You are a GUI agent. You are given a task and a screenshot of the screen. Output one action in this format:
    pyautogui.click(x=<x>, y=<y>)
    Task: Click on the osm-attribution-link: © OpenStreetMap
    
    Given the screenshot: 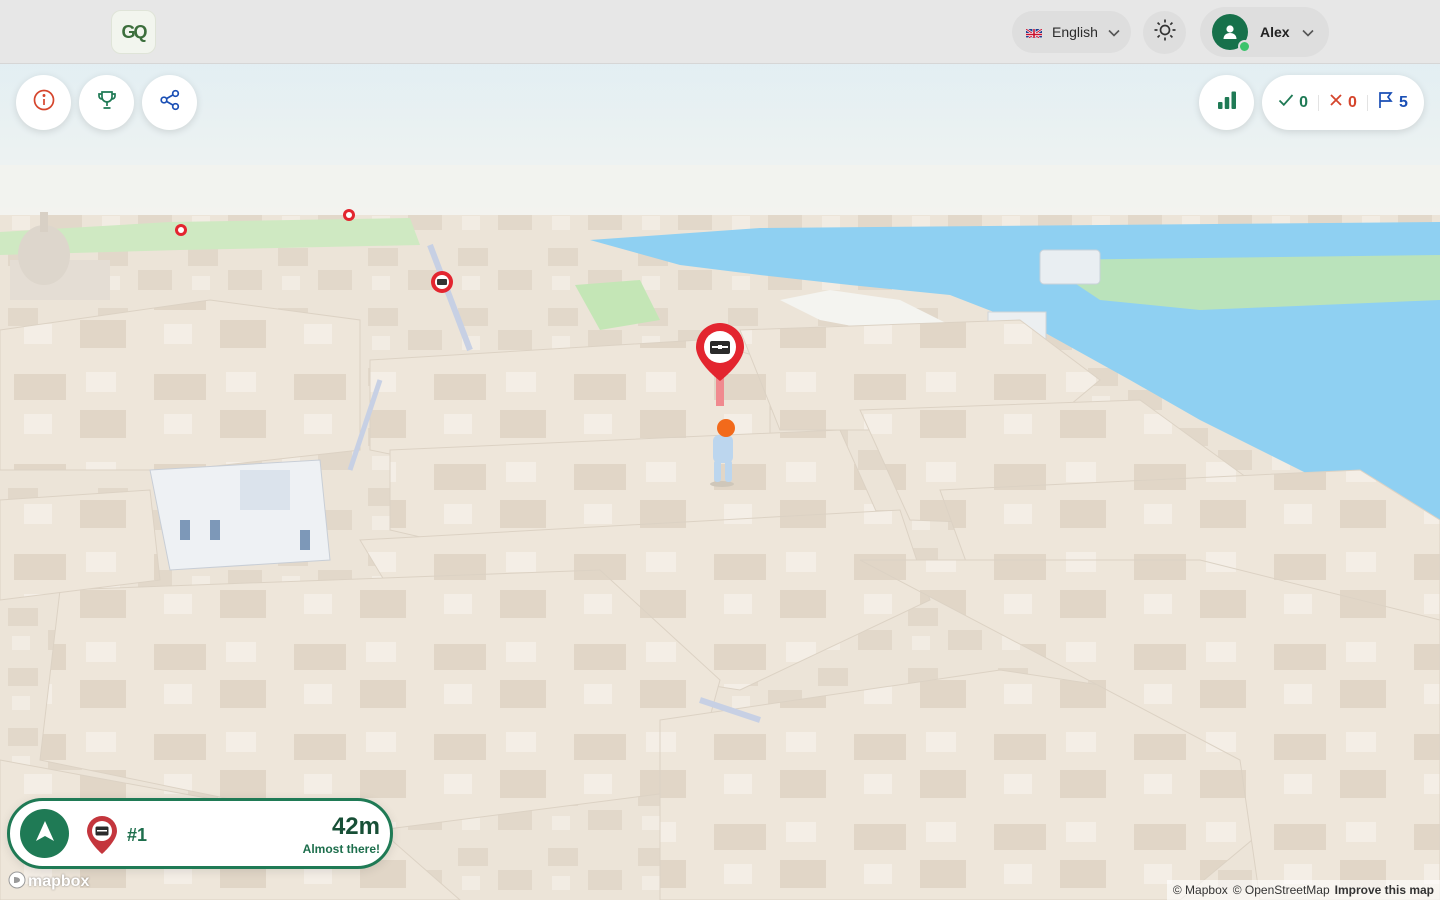 What is the action you would take?
    pyautogui.click(x=1281, y=890)
    